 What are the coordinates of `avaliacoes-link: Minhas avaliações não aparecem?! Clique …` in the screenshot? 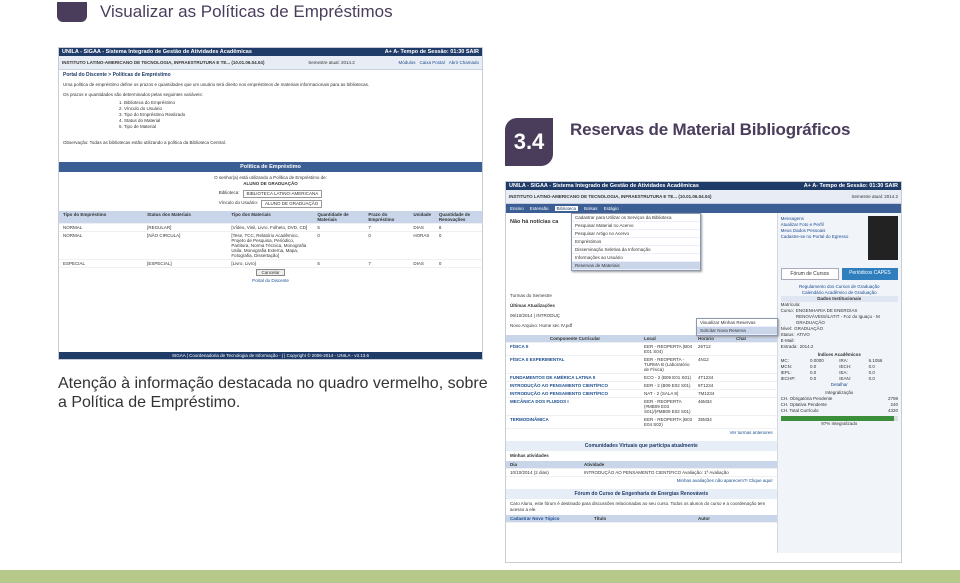 It's located at (641, 481).